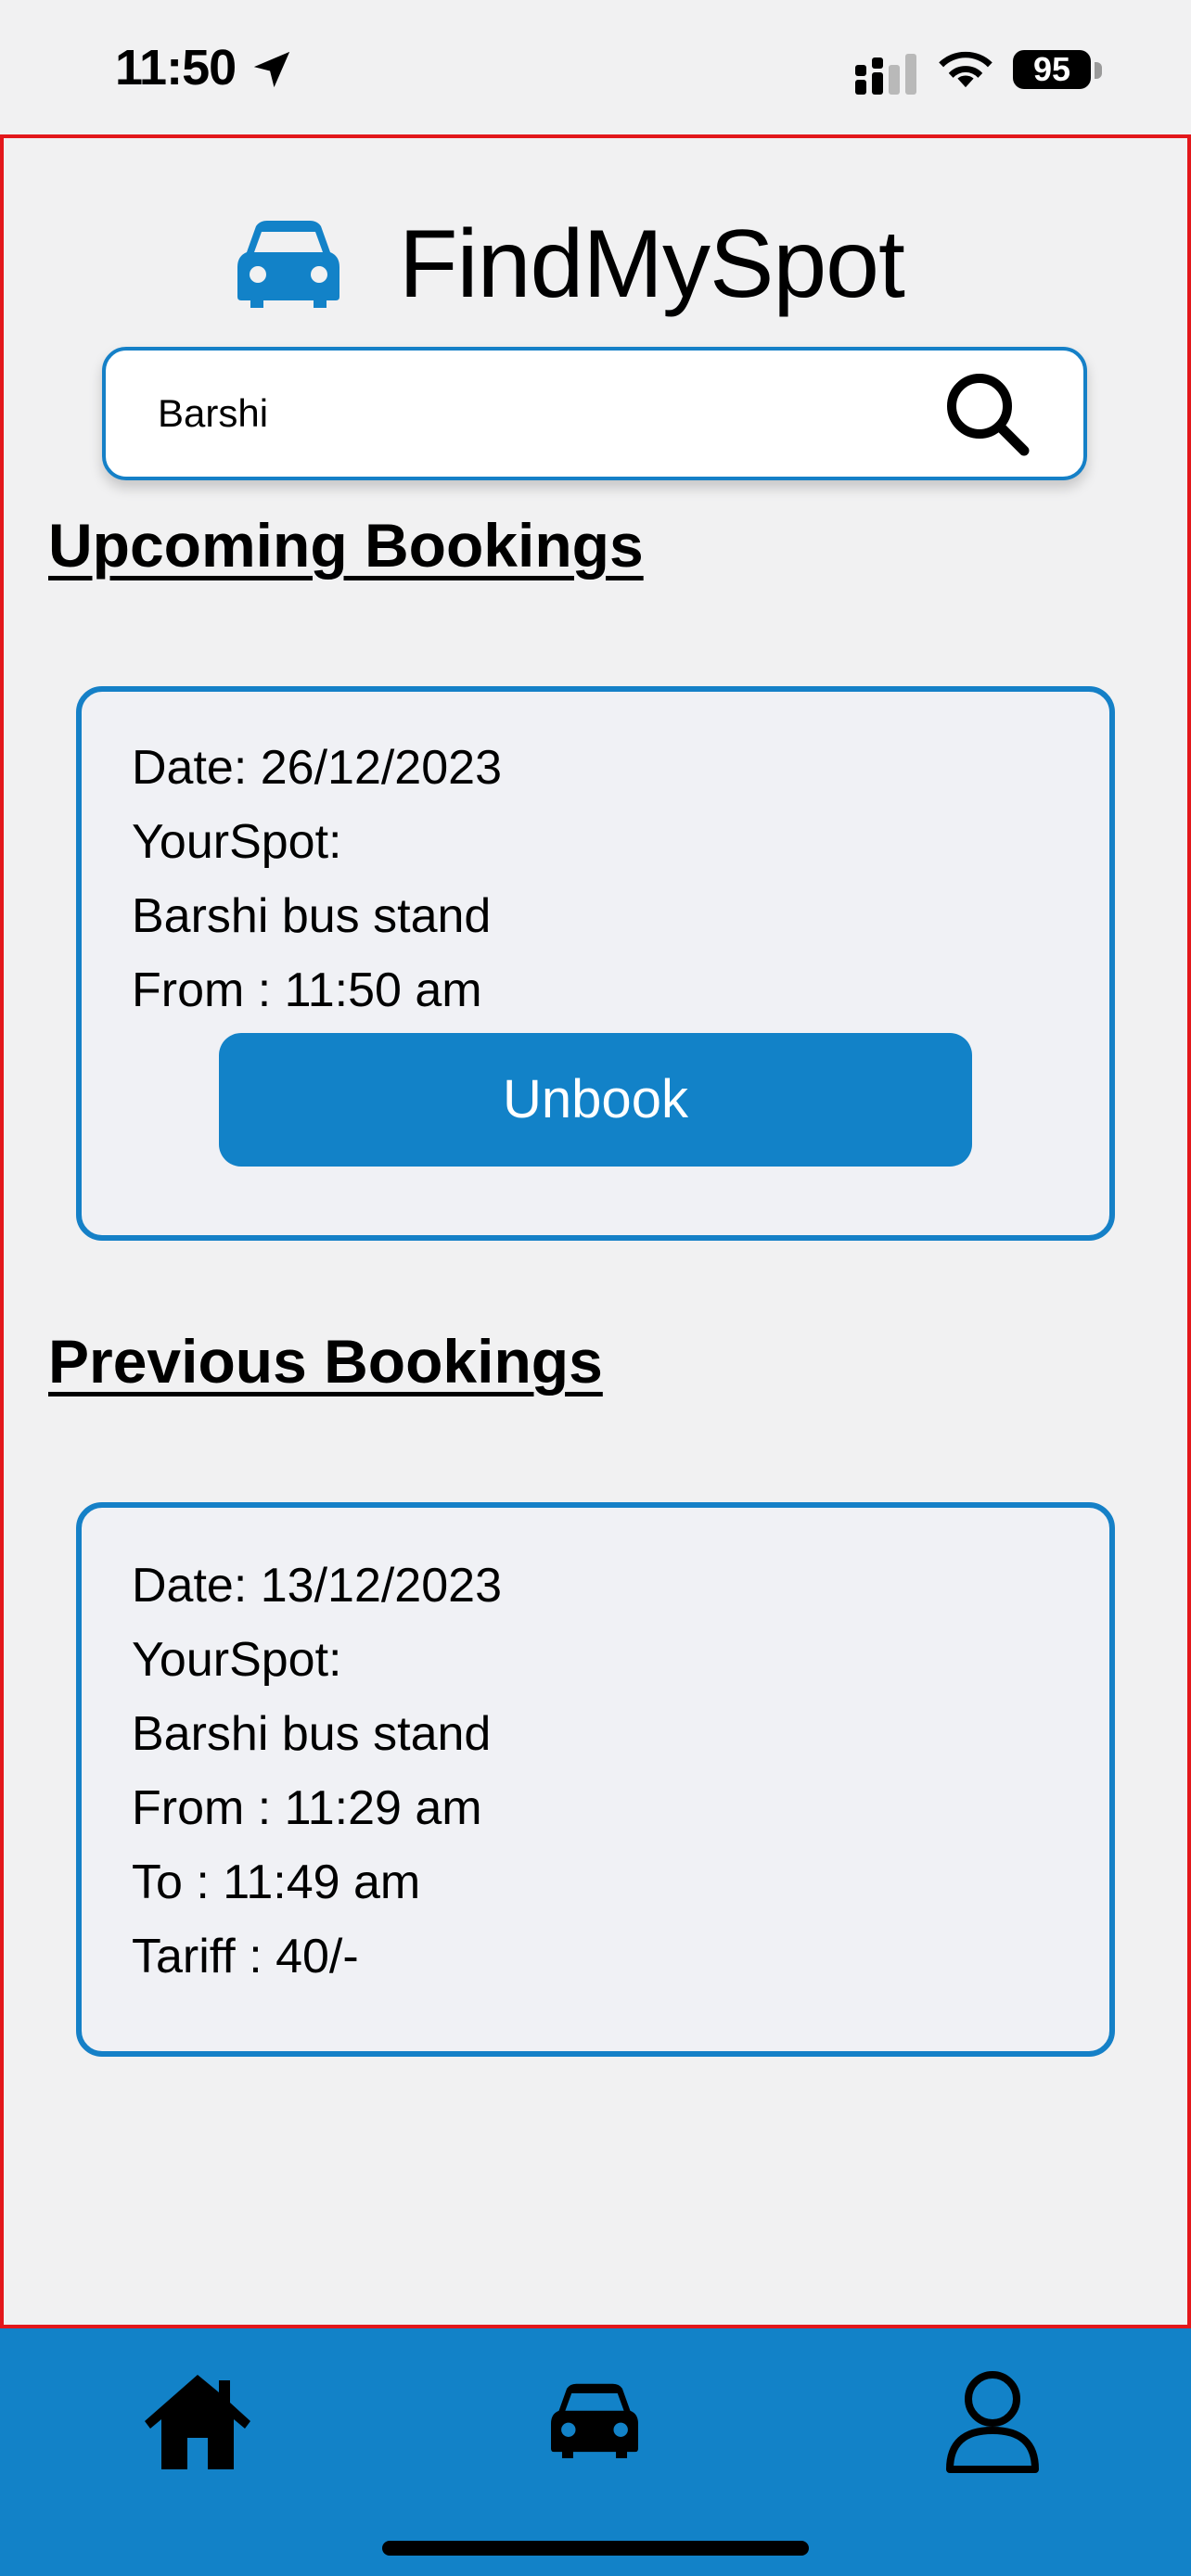  Describe the element at coordinates (1099, 71) in the screenshot. I see `battery-tip` at that location.